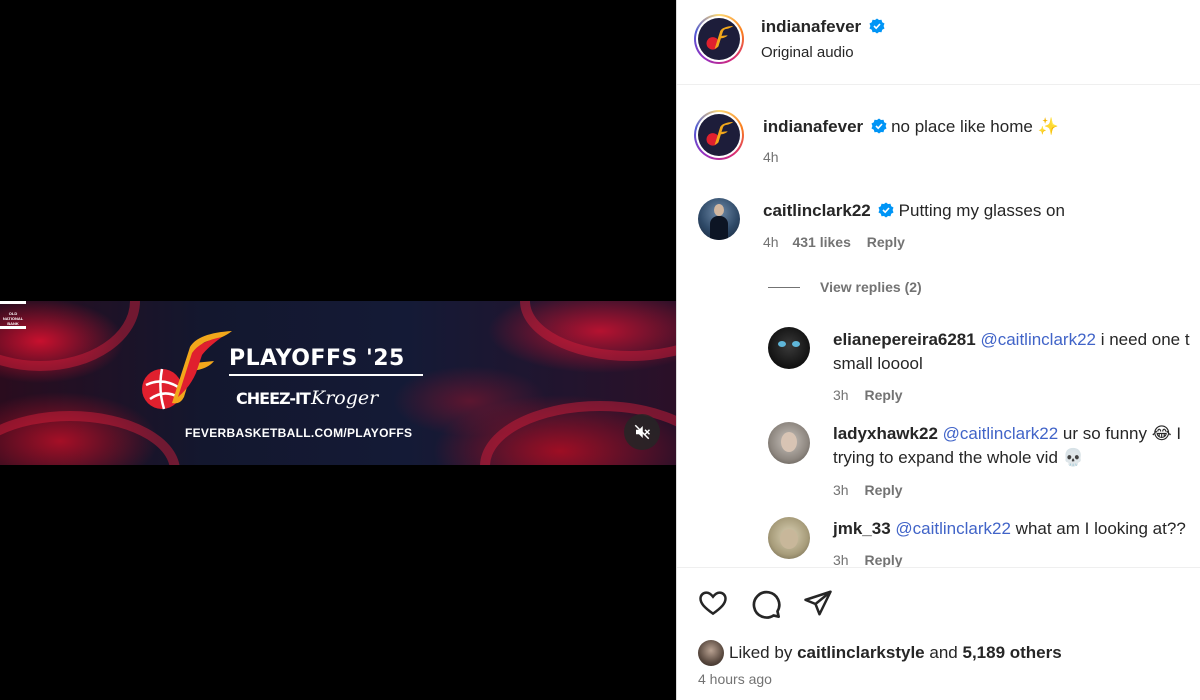 The width and height of the screenshot is (1200, 700). Describe the element at coordinates (771, 242) in the screenshot. I see `comment-time: 4h` at that location.